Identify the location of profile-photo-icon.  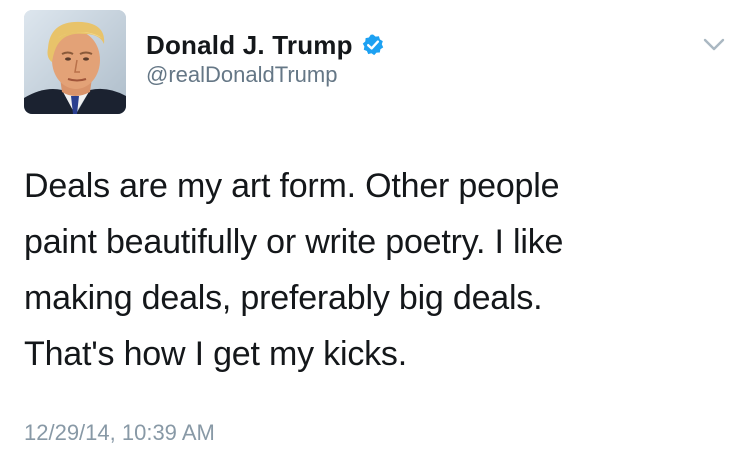
(75, 62).